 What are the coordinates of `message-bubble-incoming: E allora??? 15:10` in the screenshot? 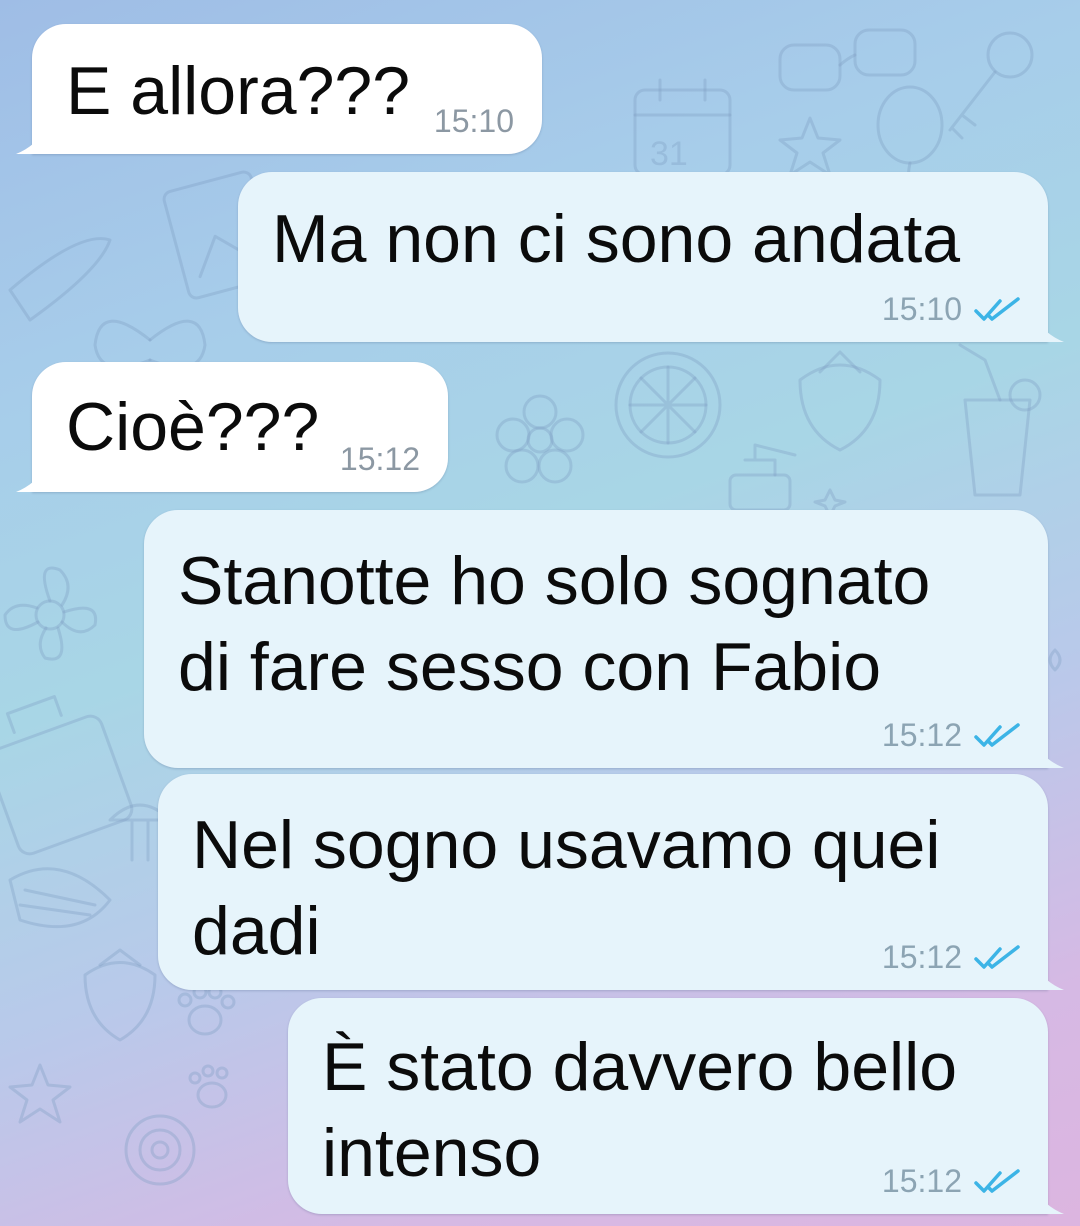 It's located at (287, 89).